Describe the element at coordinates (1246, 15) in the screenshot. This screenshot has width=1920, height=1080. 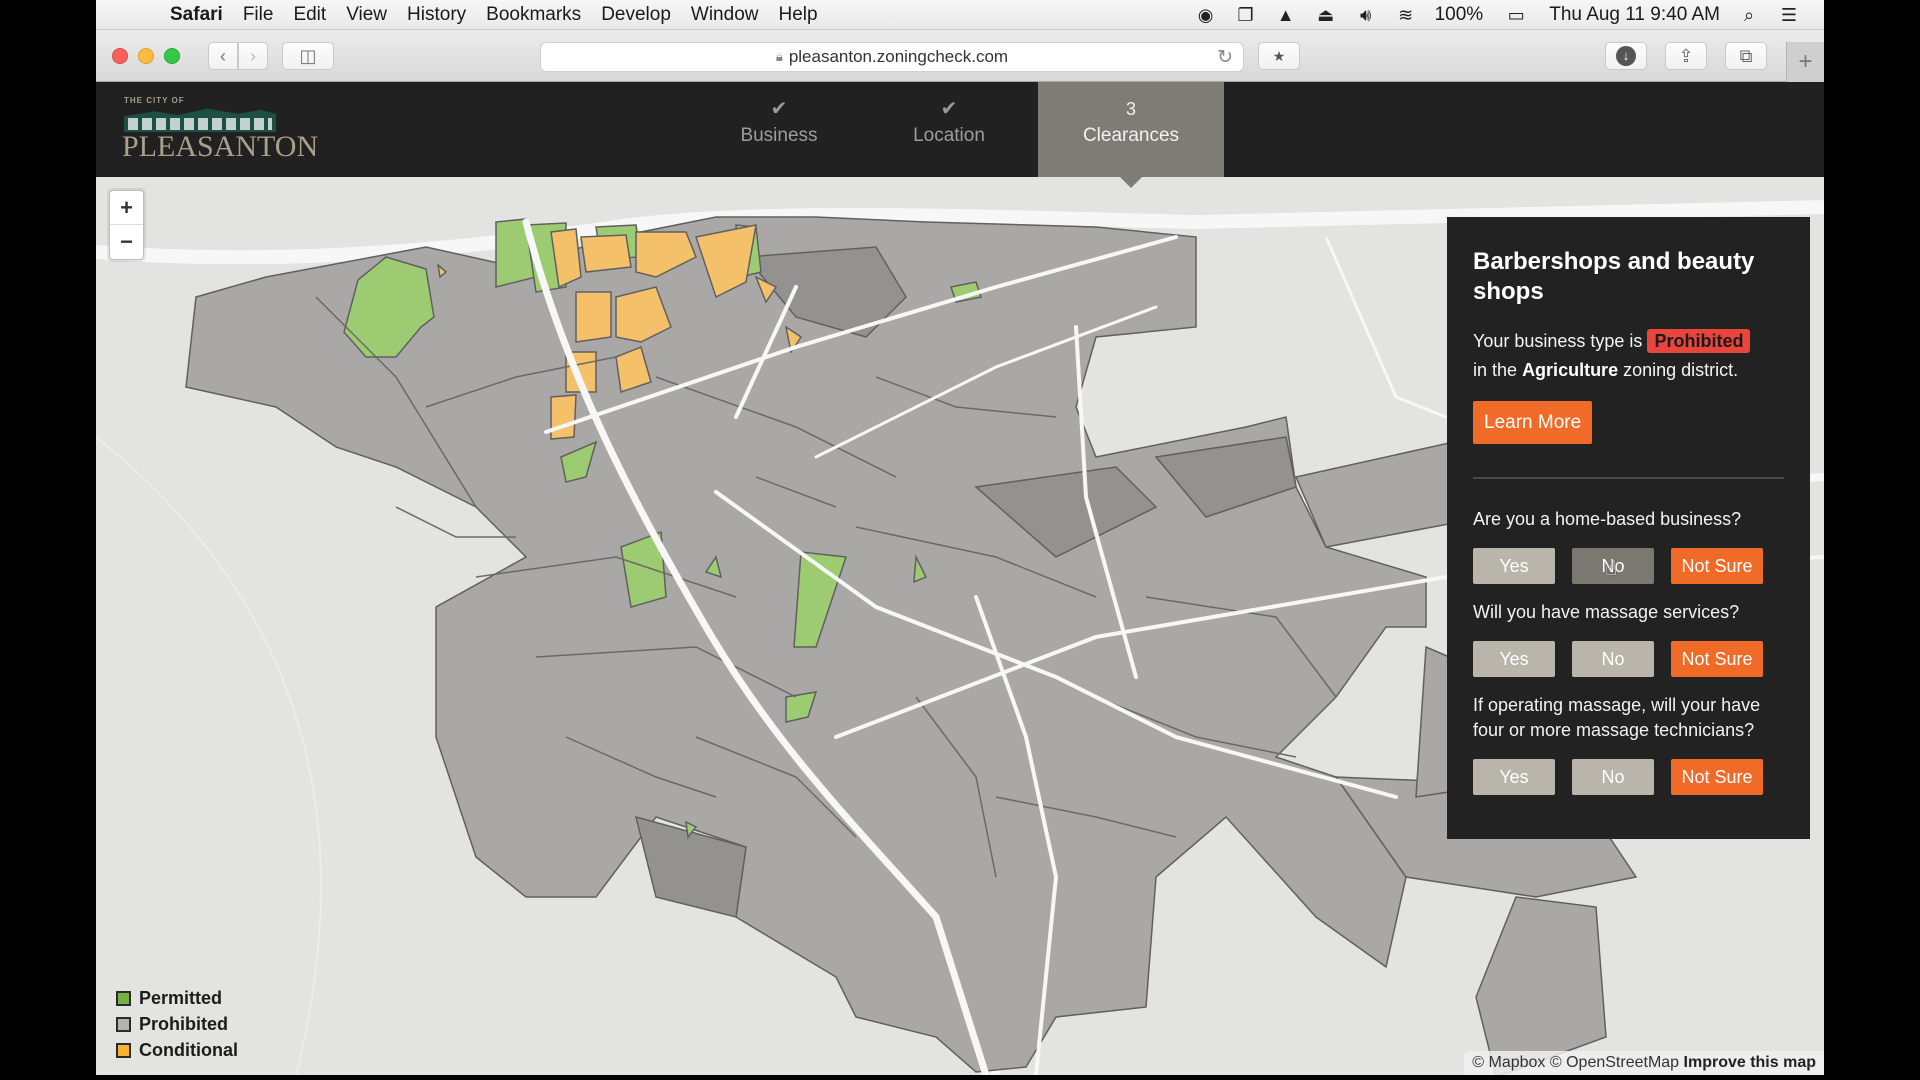
I see `chat-icon: ❐` at that location.